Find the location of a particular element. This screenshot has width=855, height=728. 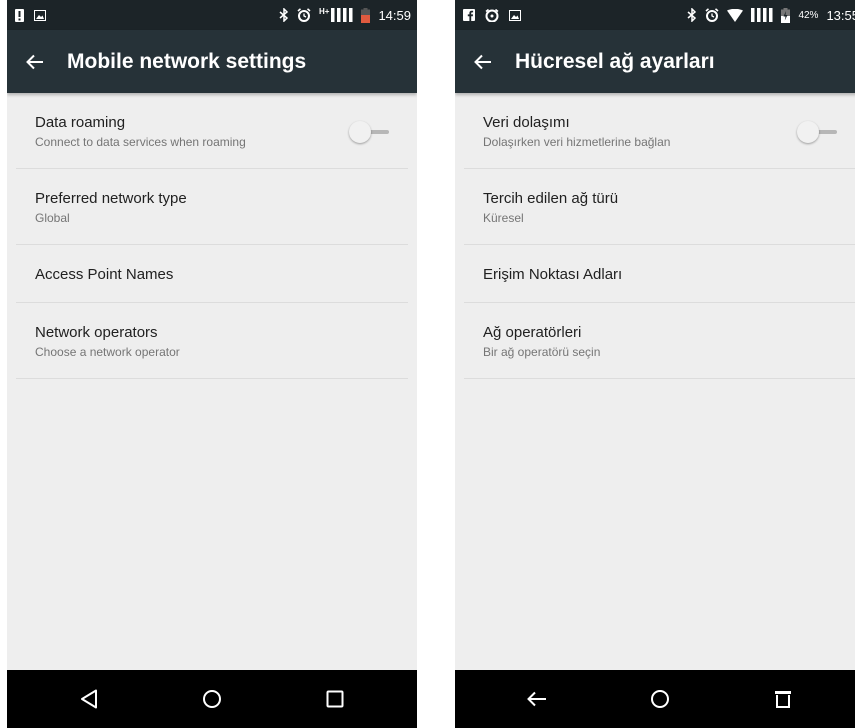

square-recents-icon is located at coordinates (335, 699).